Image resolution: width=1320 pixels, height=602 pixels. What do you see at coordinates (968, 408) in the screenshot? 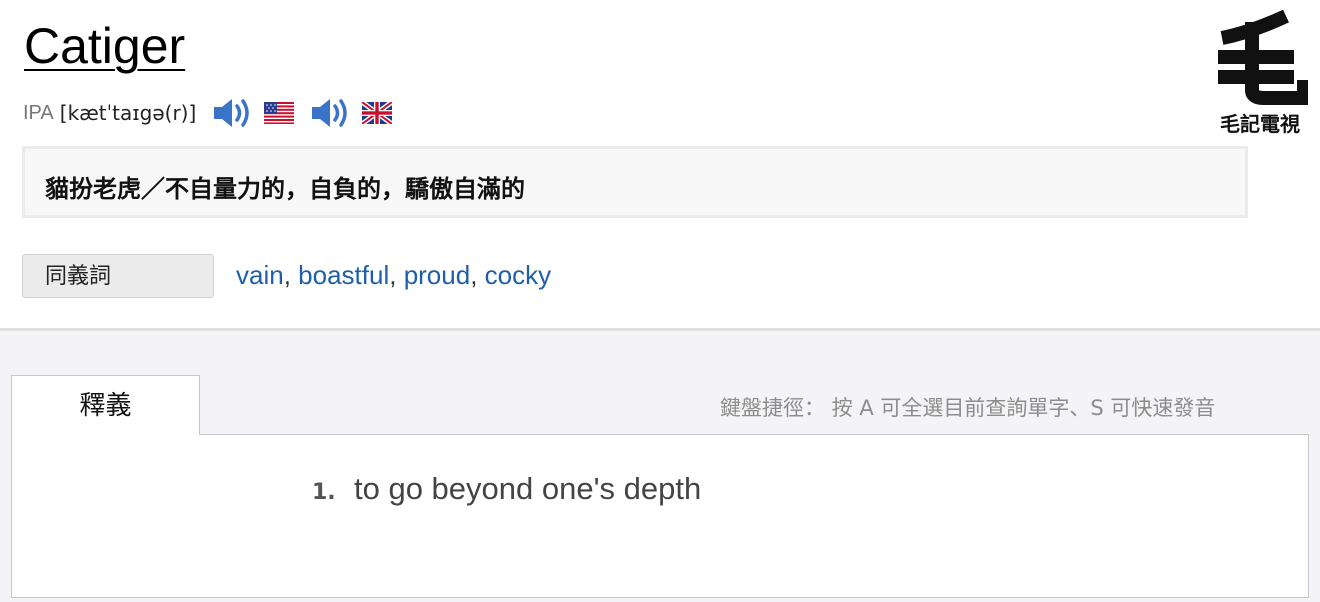
I see `keyboard-shortcut-hint: 鍵盤捷徑： 按 A 可全選目前查詢單字、S 可快速發音` at bounding box center [968, 408].